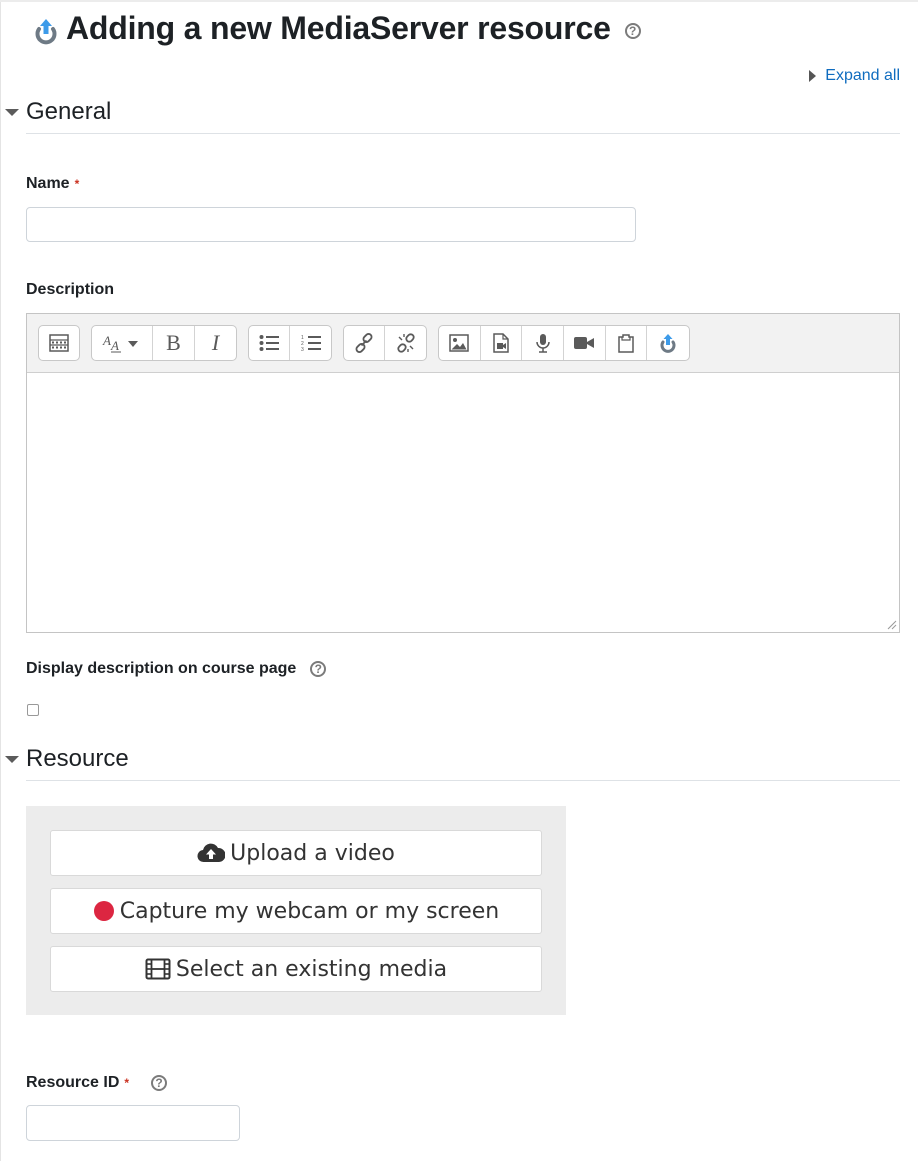 The height and width of the screenshot is (1161, 918). What do you see at coordinates (309, 911) in the screenshot?
I see `capture-webcam-label: Capture my webcam or my screen` at bounding box center [309, 911].